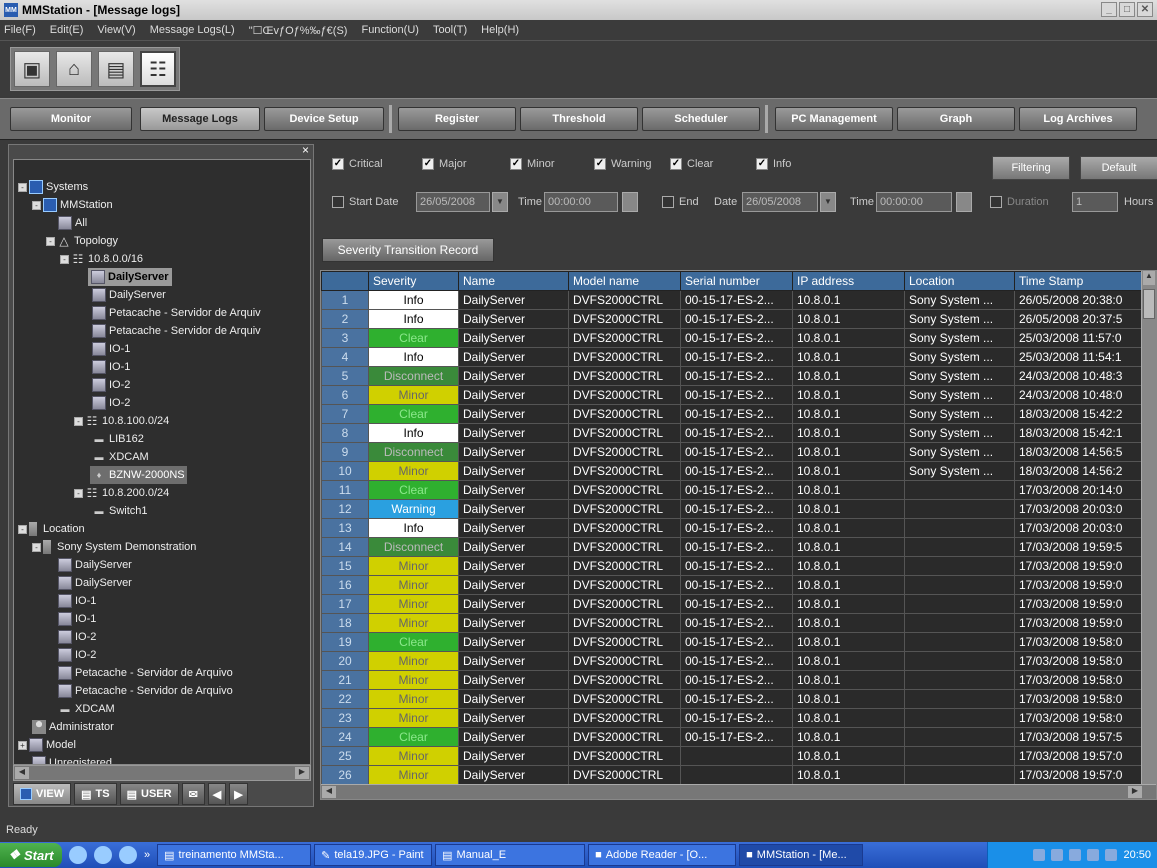 This screenshot has width=1157, height=868. Describe the element at coordinates (217, 794) in the screenshot. I see `tab-scroll-left: ◀` at that location.